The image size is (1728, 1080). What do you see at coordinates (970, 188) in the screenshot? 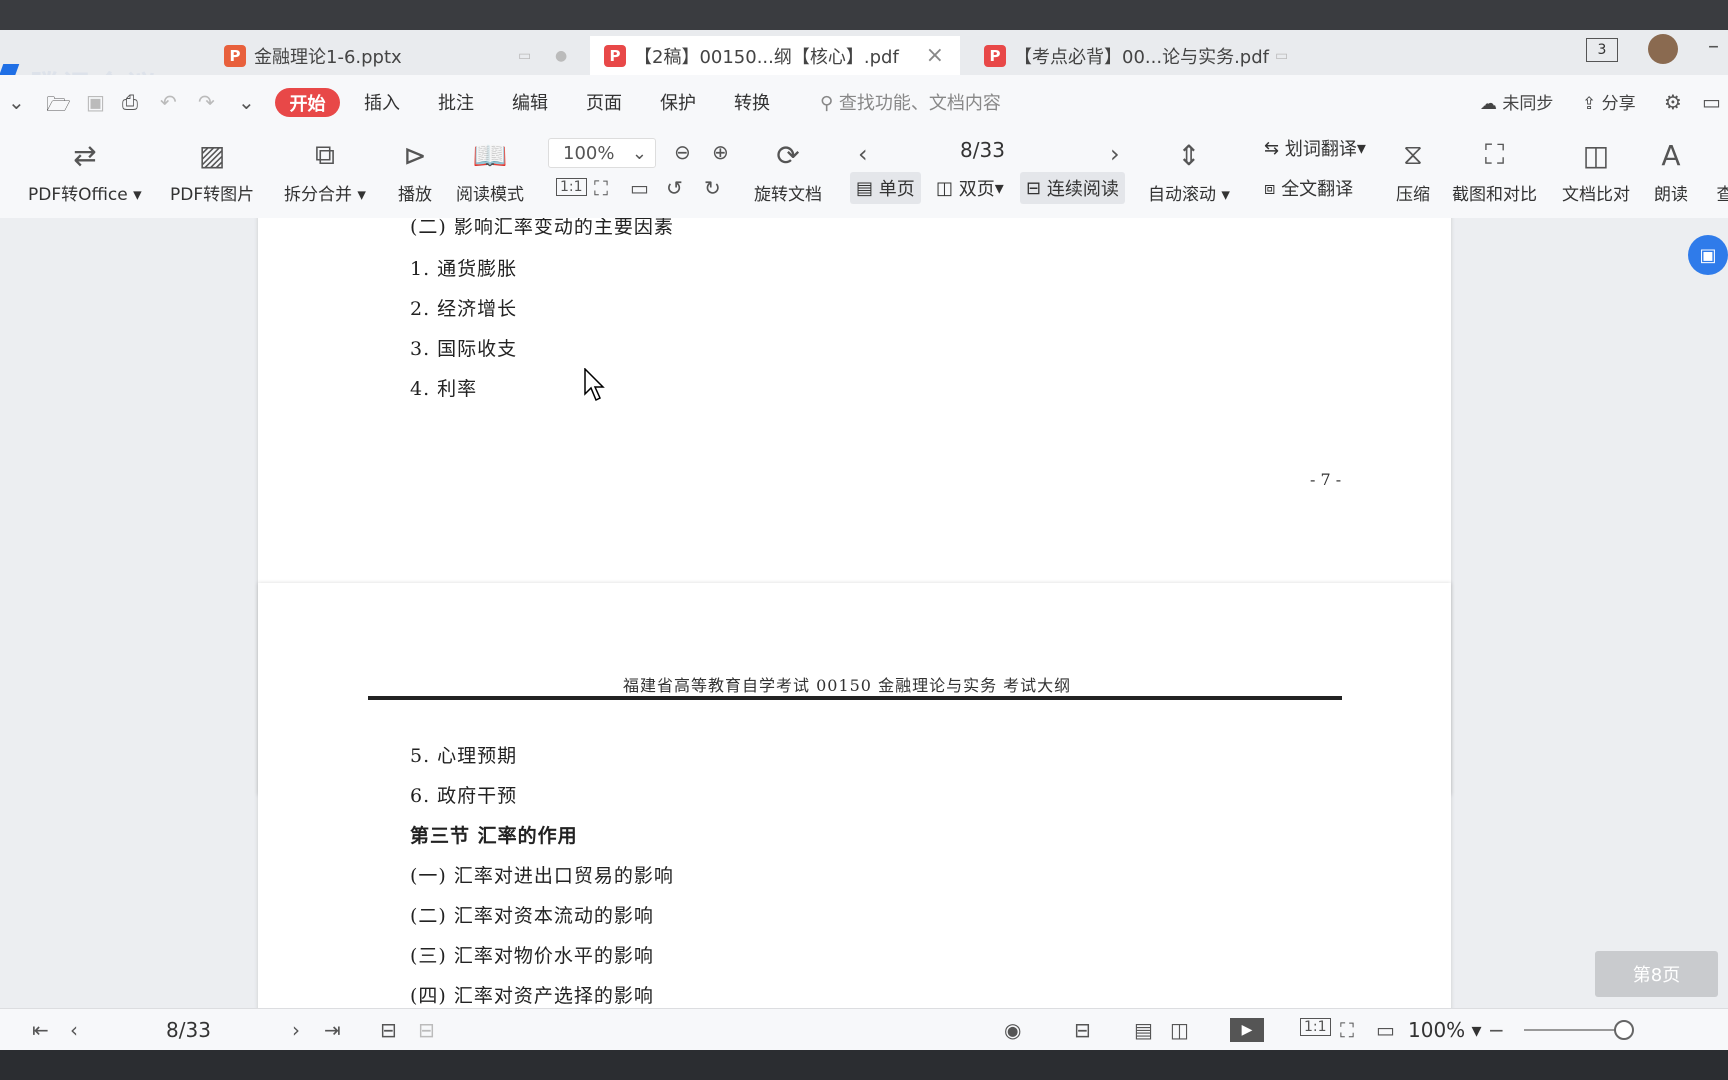
I see `double-page-button: ◫ 双页 ▾` at bounding box center [970, 188].